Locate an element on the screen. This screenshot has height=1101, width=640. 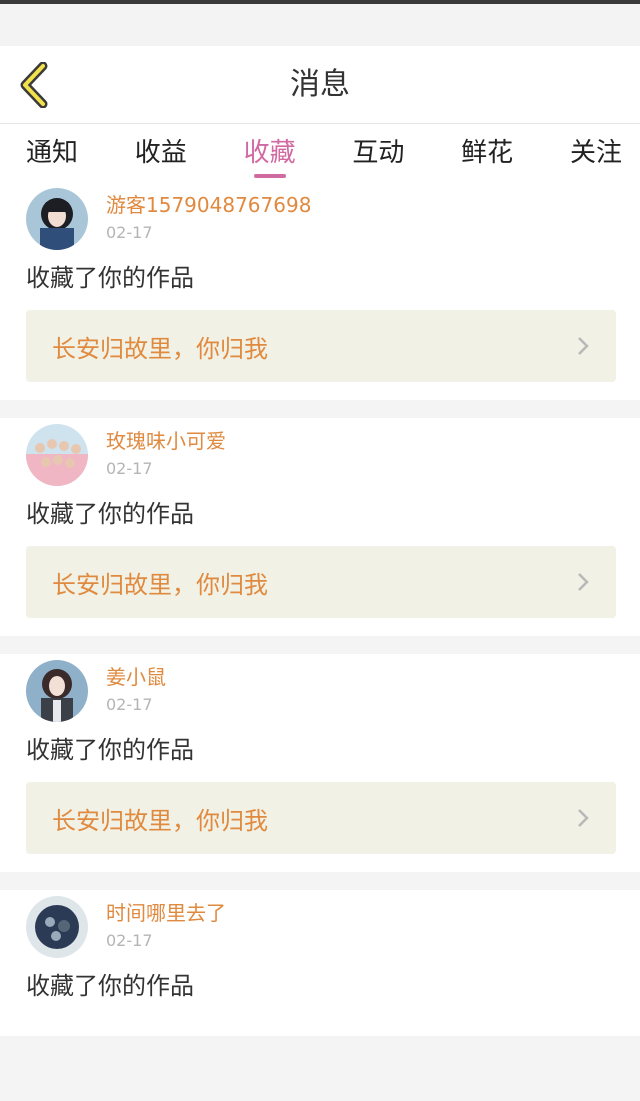
tab-favorites: 收藏 is located at coordinates (270, 153).